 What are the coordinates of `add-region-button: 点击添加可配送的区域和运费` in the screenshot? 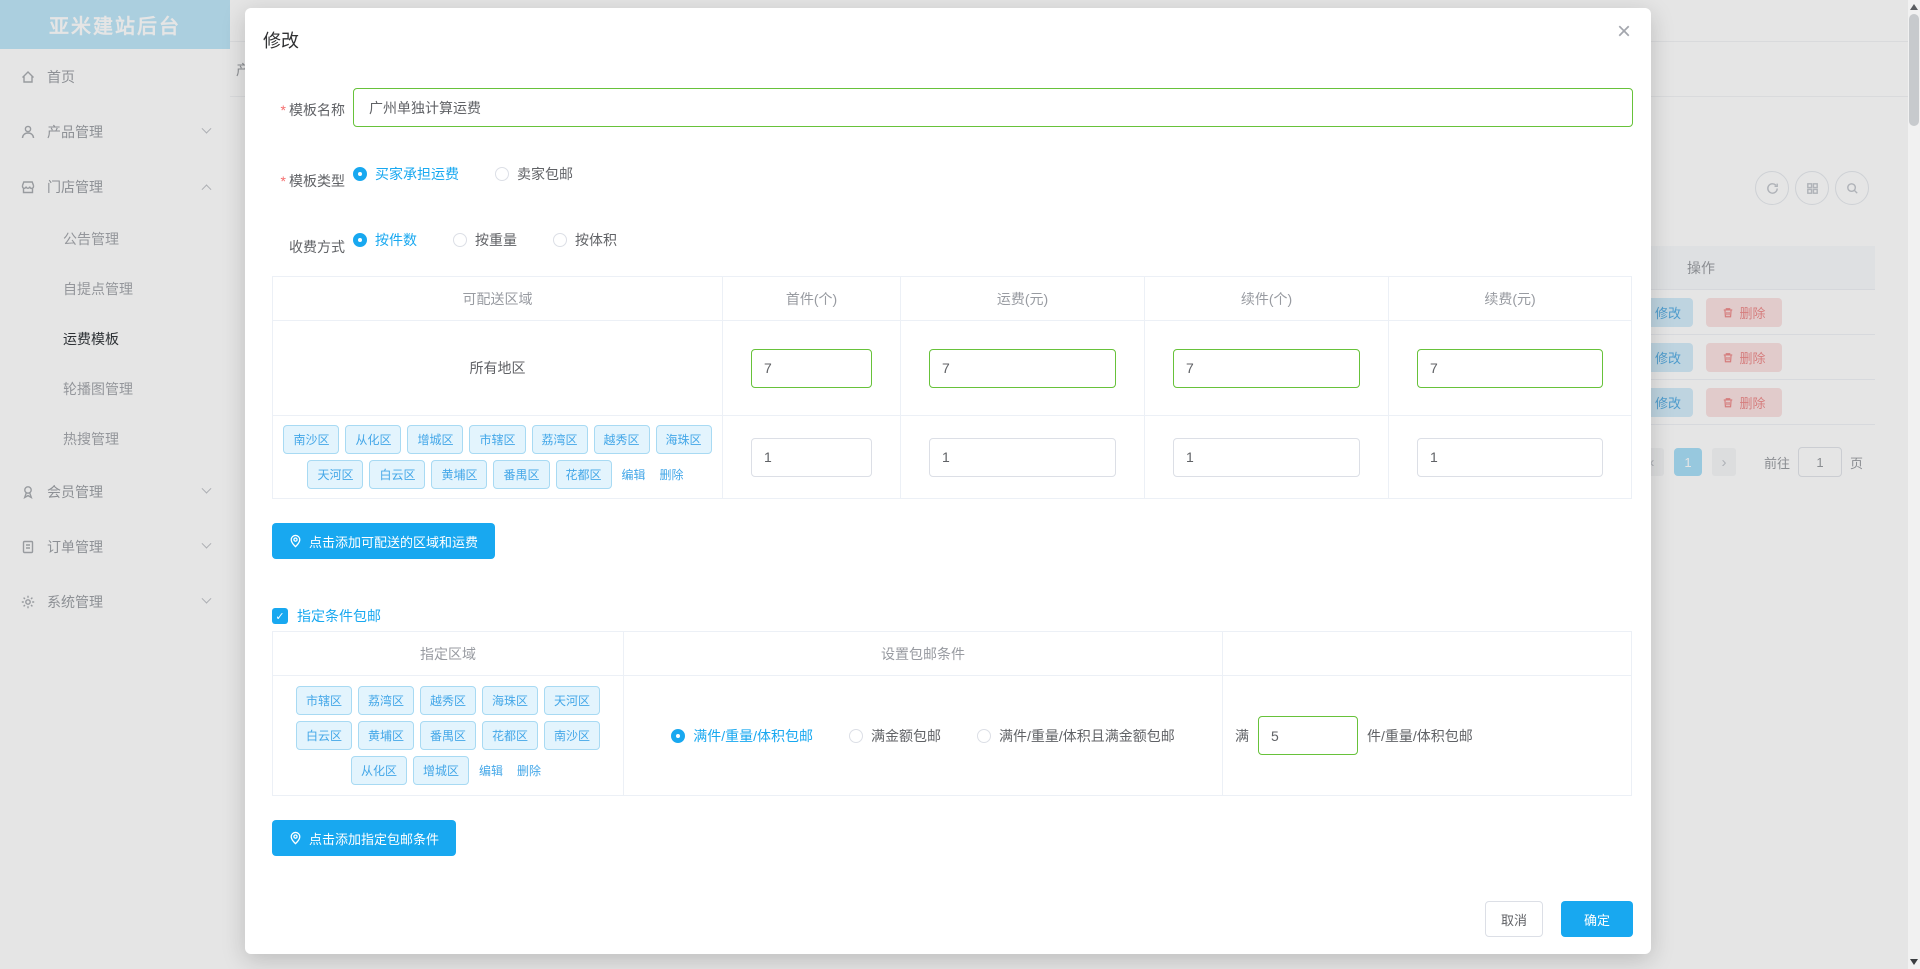 It's located at (384, 541).